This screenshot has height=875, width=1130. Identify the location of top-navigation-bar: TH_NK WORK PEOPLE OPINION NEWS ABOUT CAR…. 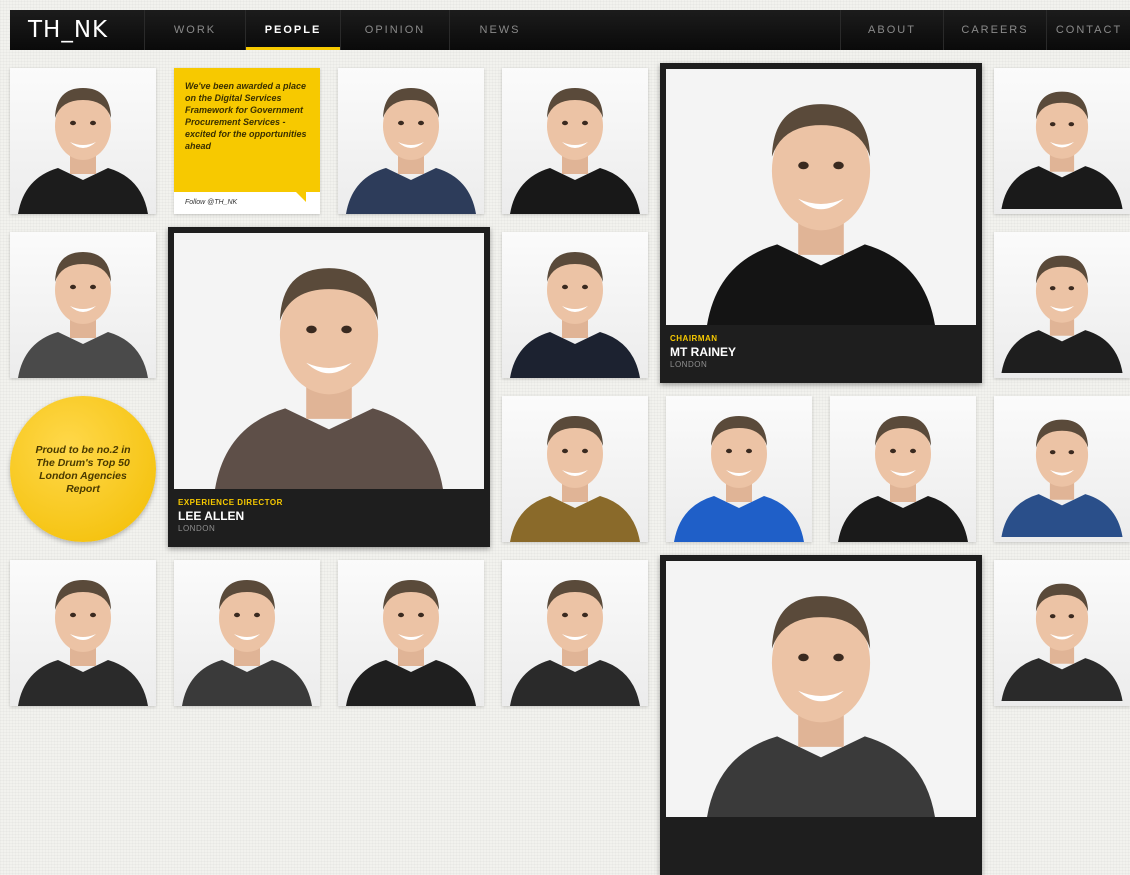
(570, 30).